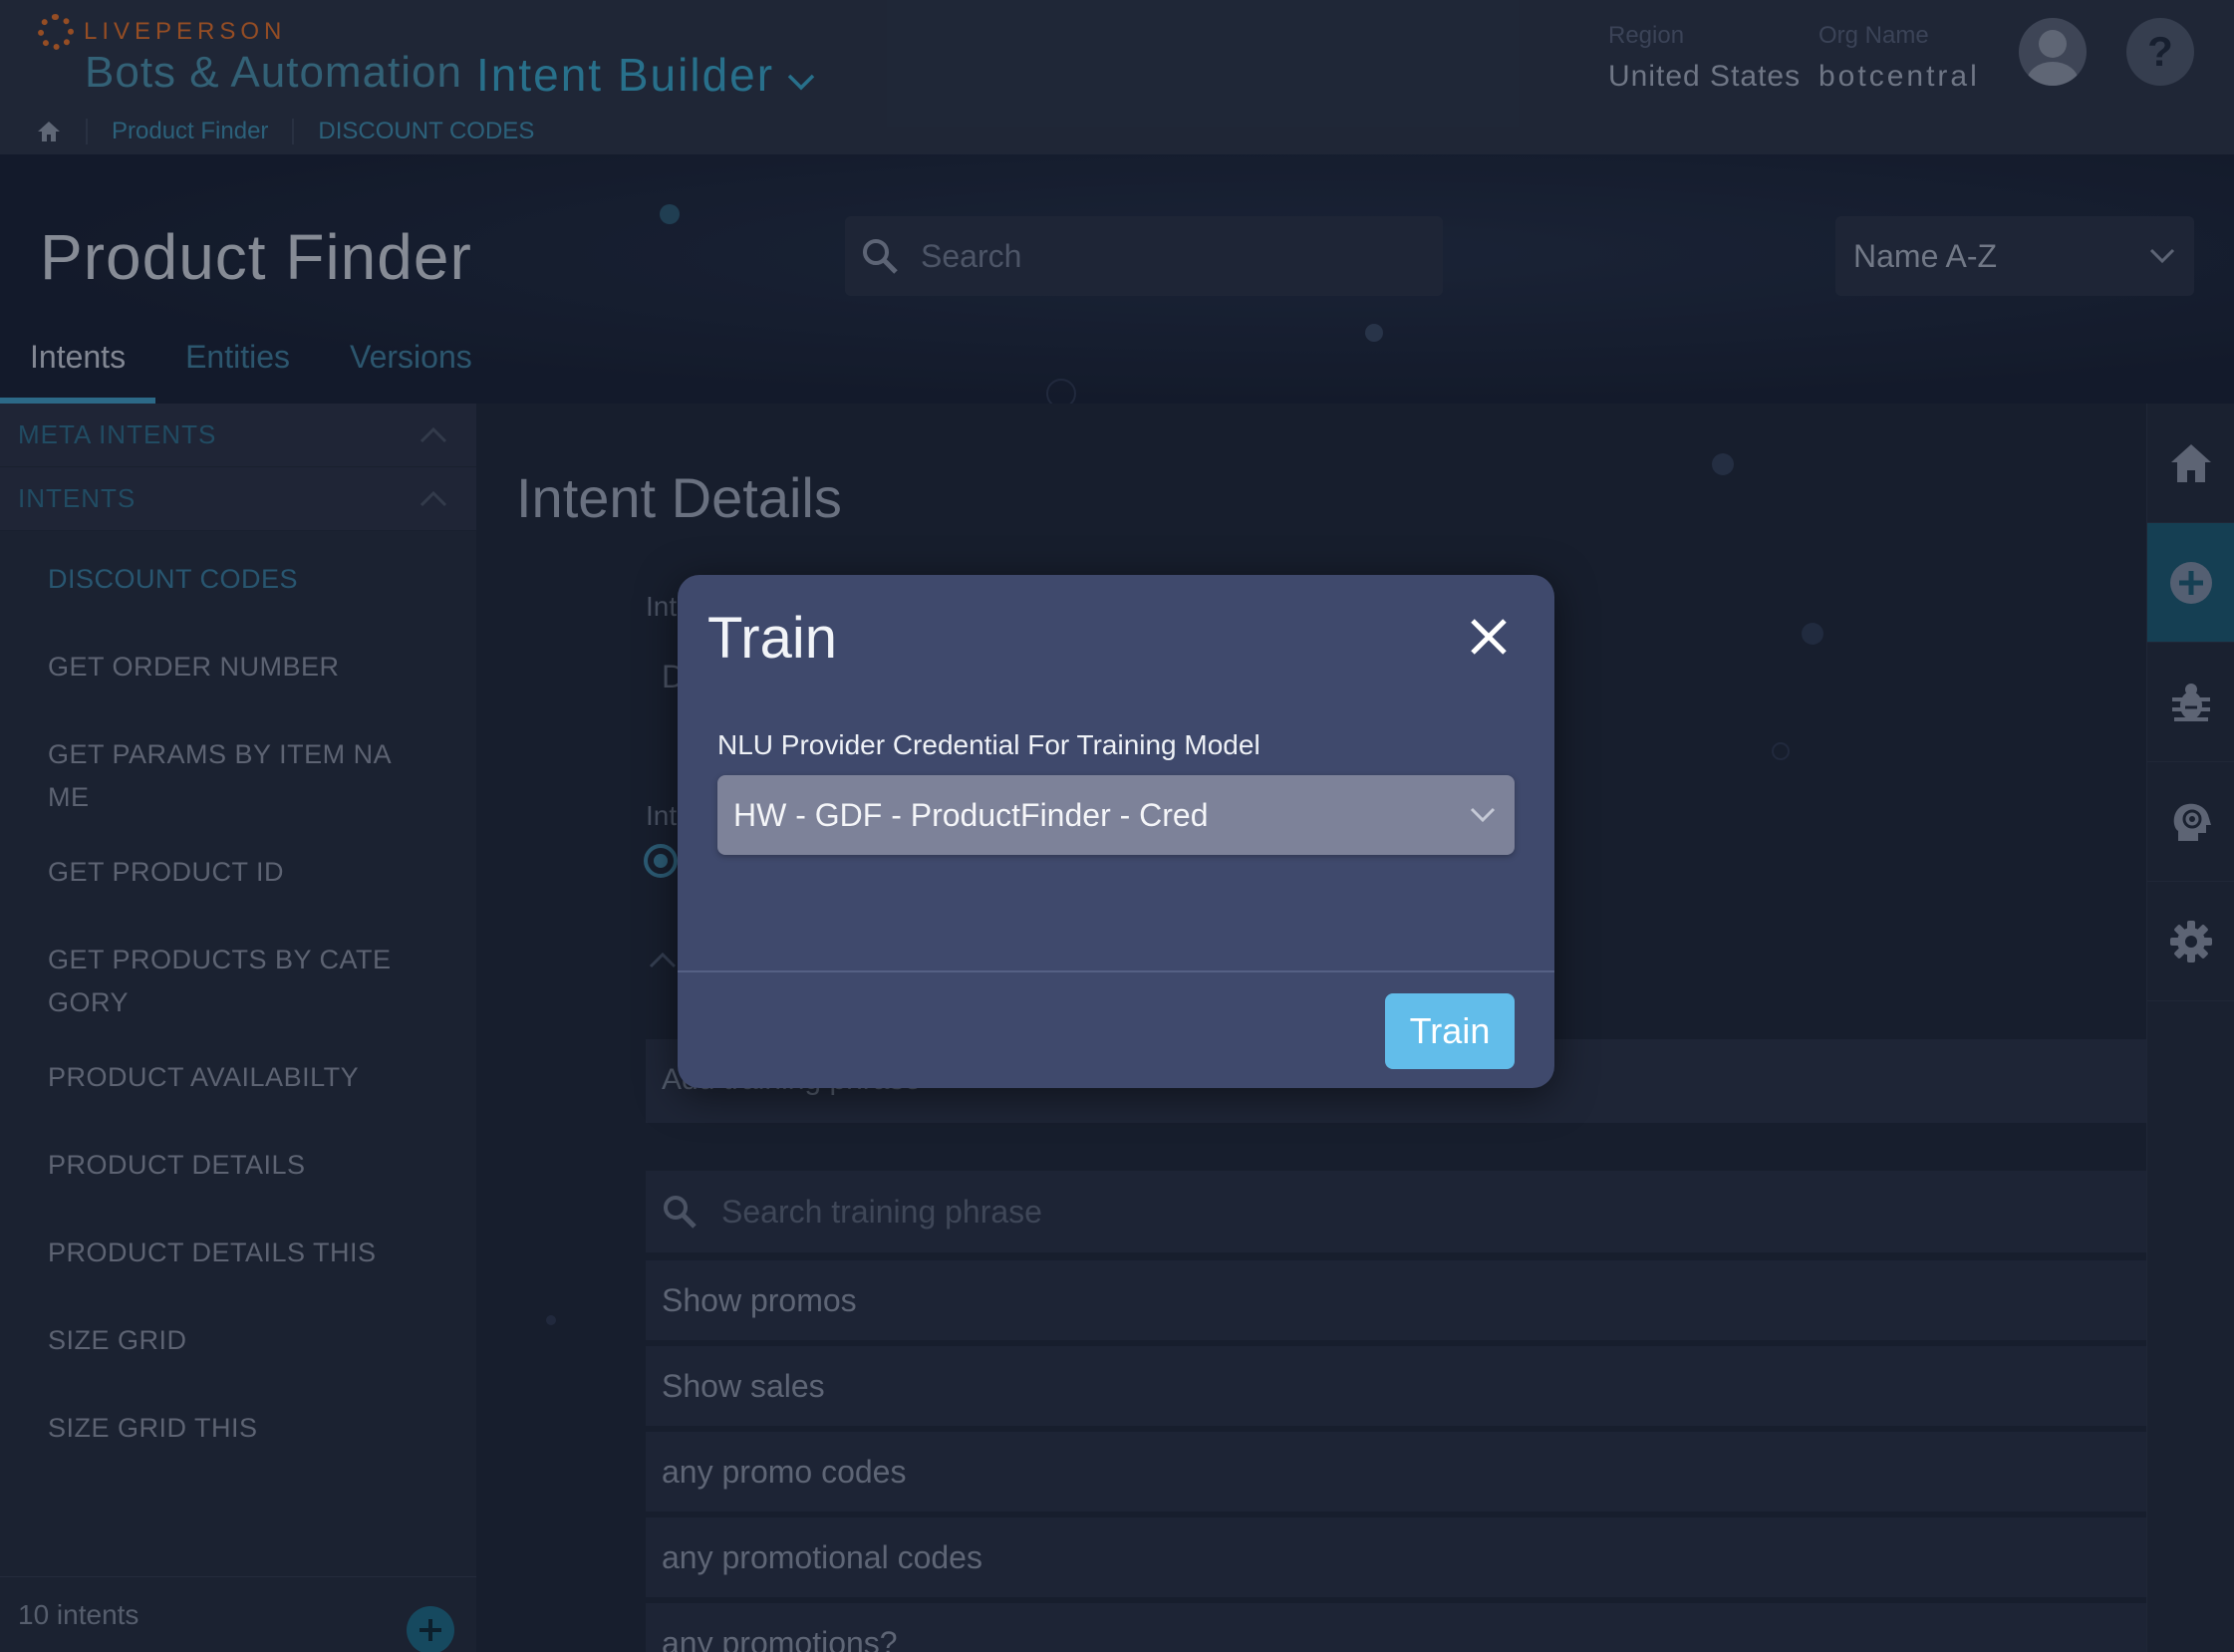 This screenshot has width=2234, height=1652. I want to click on credential-select: HW - GDF - ProductFinder - Cred, so click(1116, 815).